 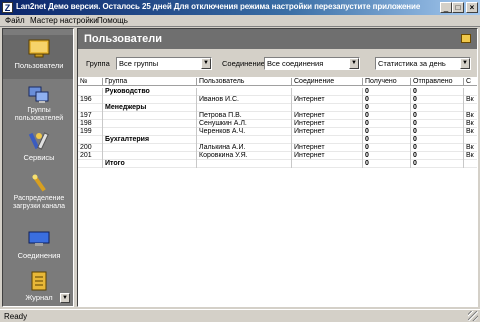 I want to click on sidebar-item-services: Сервисы, so click(x=38, y=147).